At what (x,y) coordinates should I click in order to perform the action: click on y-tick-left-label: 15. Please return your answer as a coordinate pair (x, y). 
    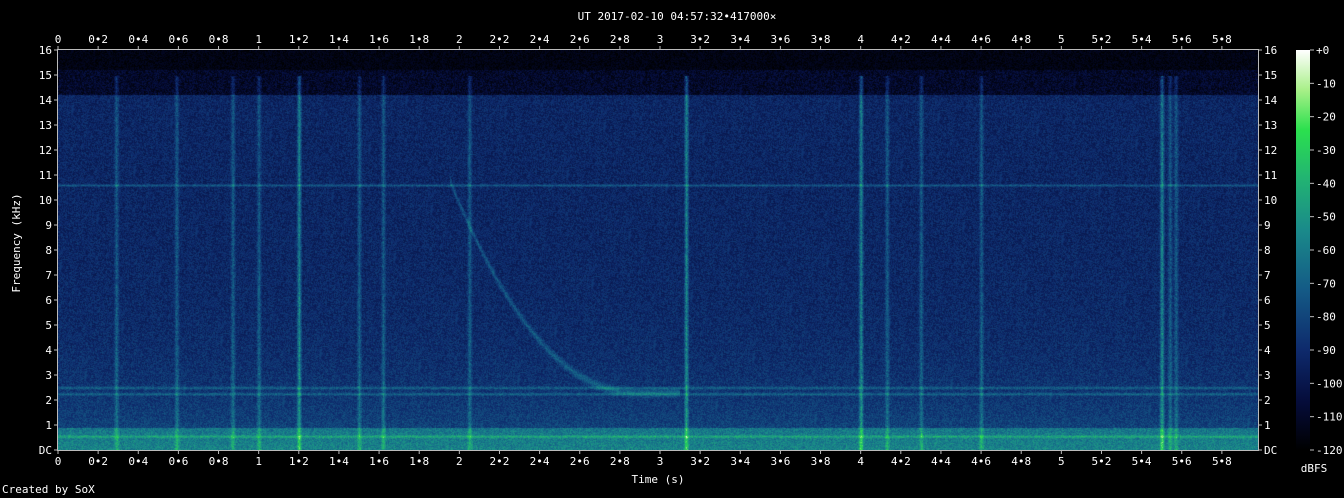
    Looking at the image, I should click on (45, 75).